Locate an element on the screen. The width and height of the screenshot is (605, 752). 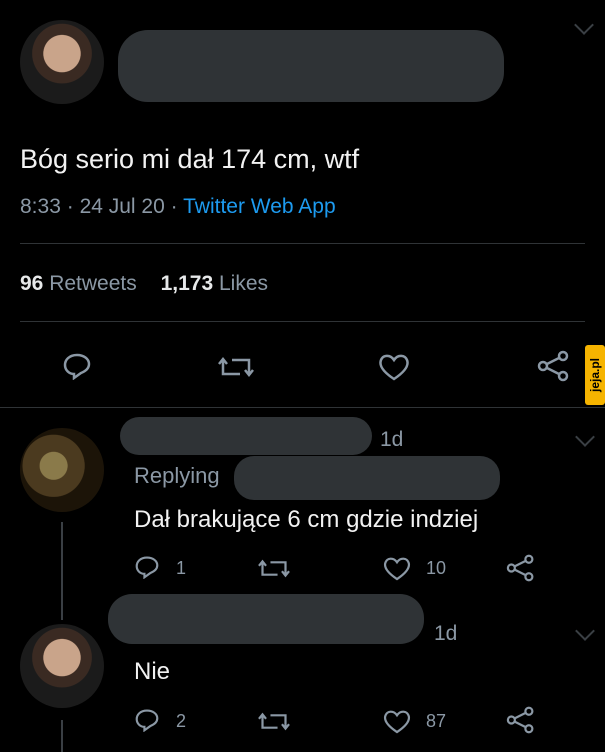
likes-stat: 1,173 Likes is located at coordinates (214, 283).